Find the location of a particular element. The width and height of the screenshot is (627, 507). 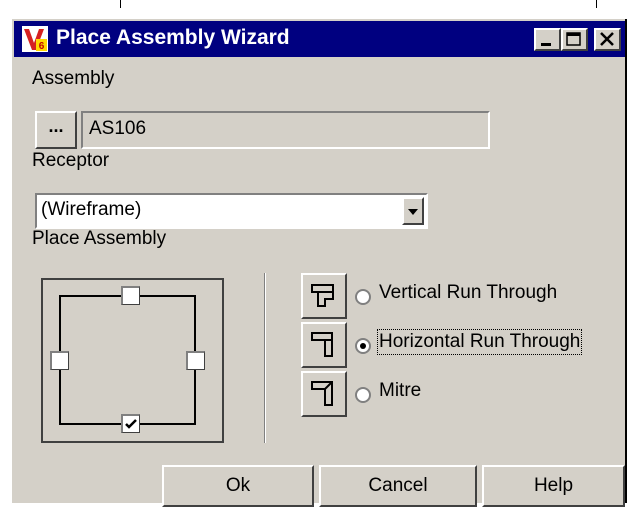

bottom-side-checkbox is located at coordinates (130, 423).